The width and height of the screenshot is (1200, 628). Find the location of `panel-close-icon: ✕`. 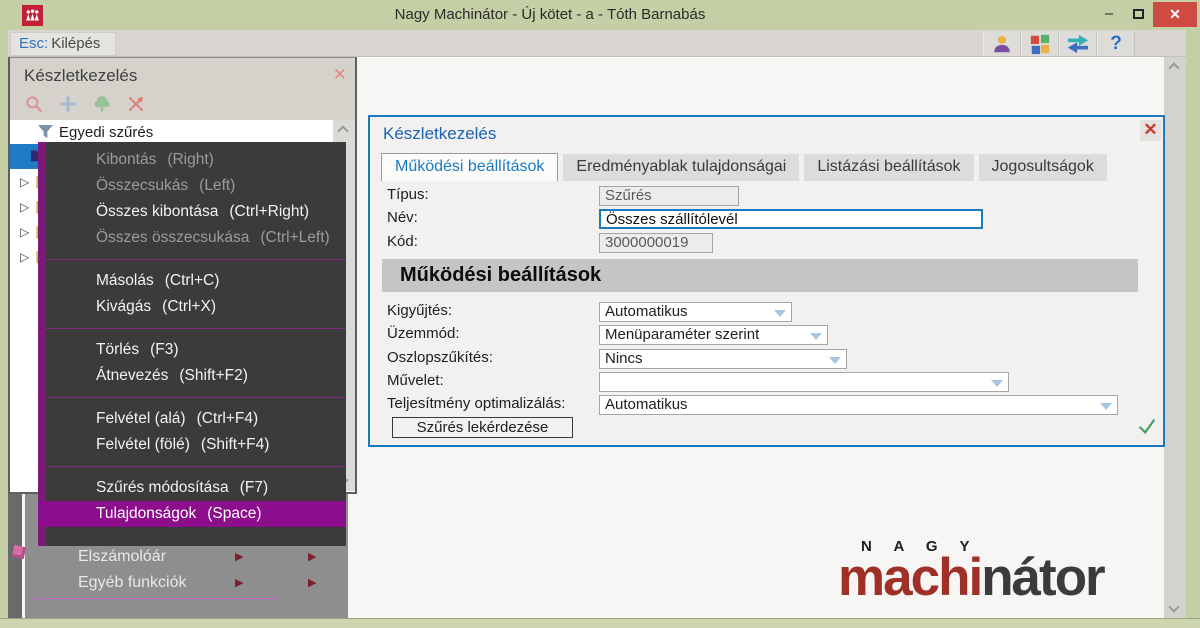

panel-close-icon: ✕ is located at coordinates (340, 75).